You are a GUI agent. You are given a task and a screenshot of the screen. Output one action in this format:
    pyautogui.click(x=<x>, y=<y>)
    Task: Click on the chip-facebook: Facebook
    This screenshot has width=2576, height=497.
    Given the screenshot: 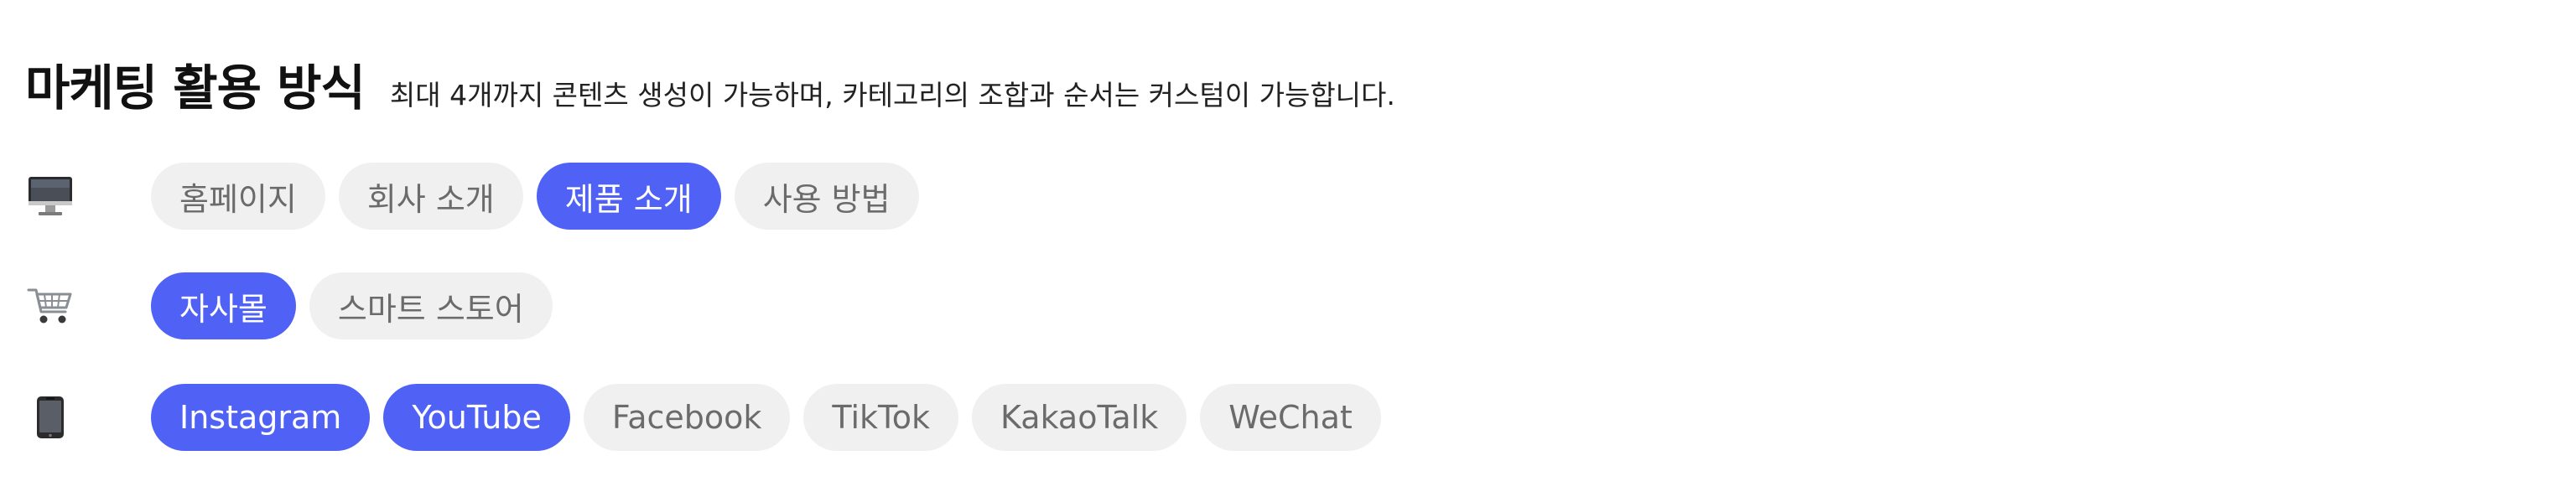 What is the action you would take?
    pyautogui.click(x=687, y=417)
    